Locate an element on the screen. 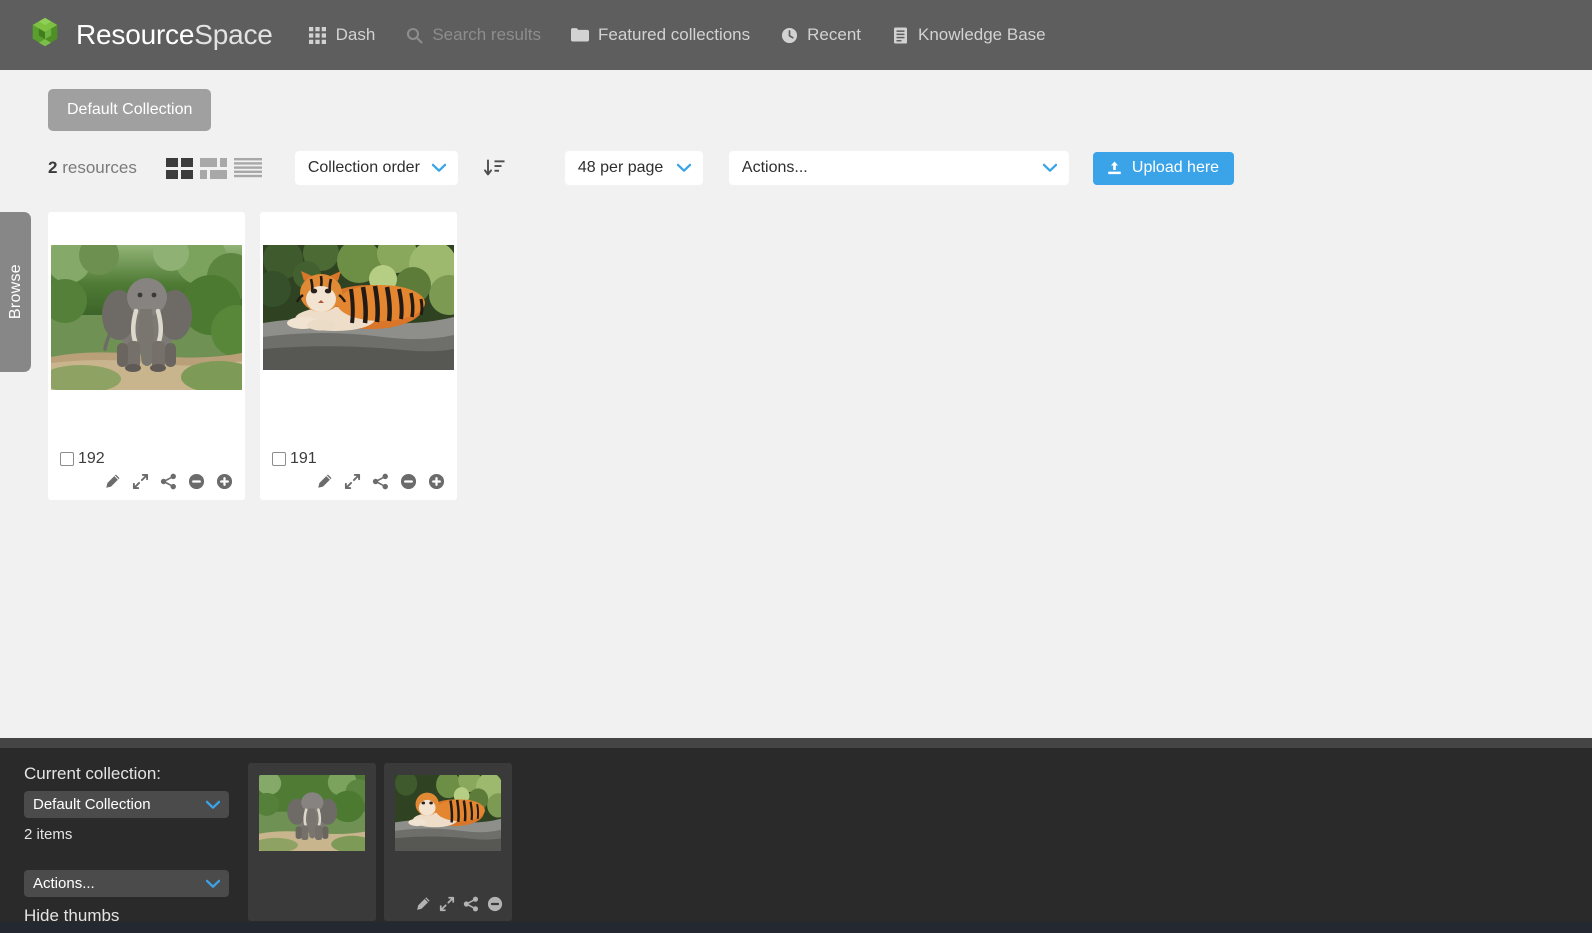  nav-item-recent: Recent is located at coordinates (820, 35).